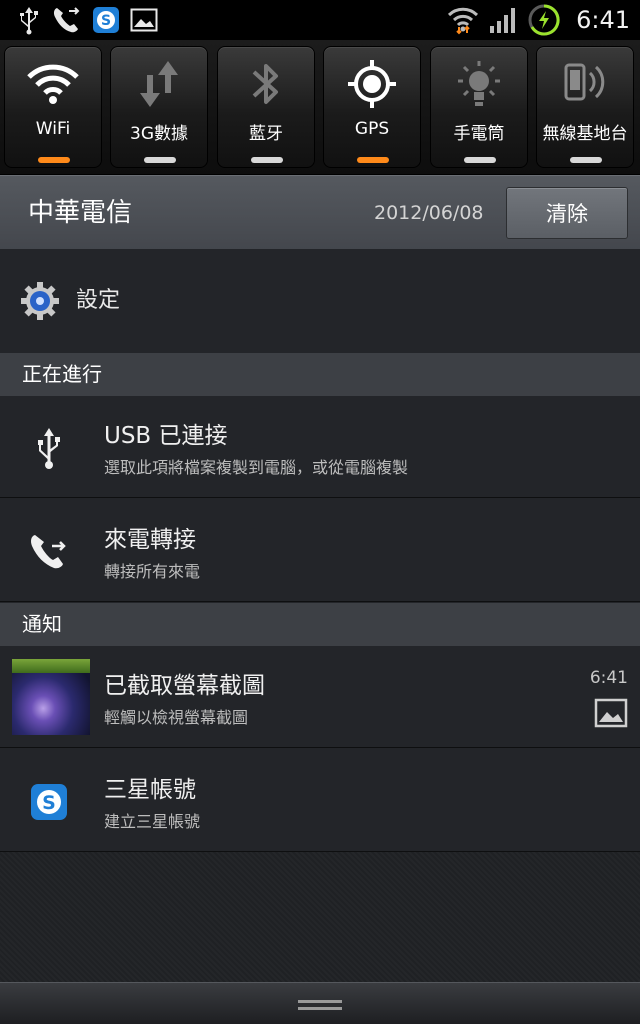 This screenshot has height=1024, width=640. I want to click on battery-charging-icon, so click(544, 20).